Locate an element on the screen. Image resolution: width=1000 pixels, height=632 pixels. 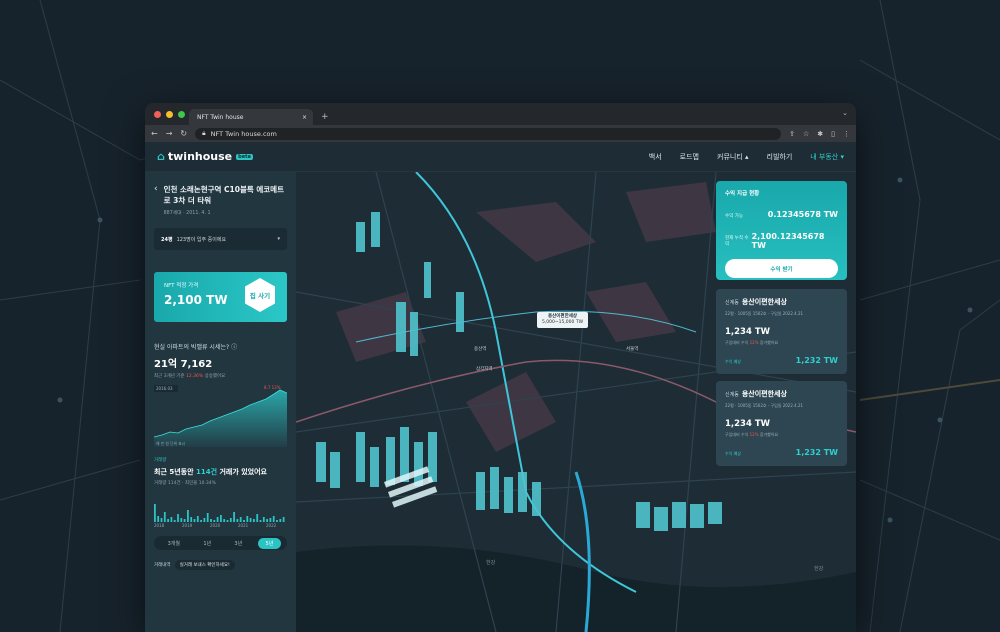
back-chevron-icon: ‹ is located at coordinates (156, 200).